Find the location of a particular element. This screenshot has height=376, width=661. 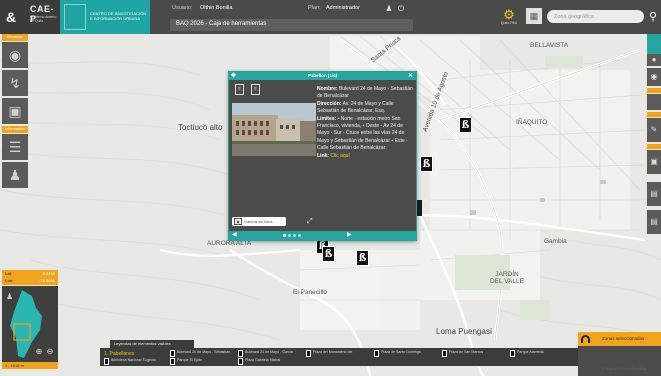

zones-arch-icon is located at coordinates (585, 339).